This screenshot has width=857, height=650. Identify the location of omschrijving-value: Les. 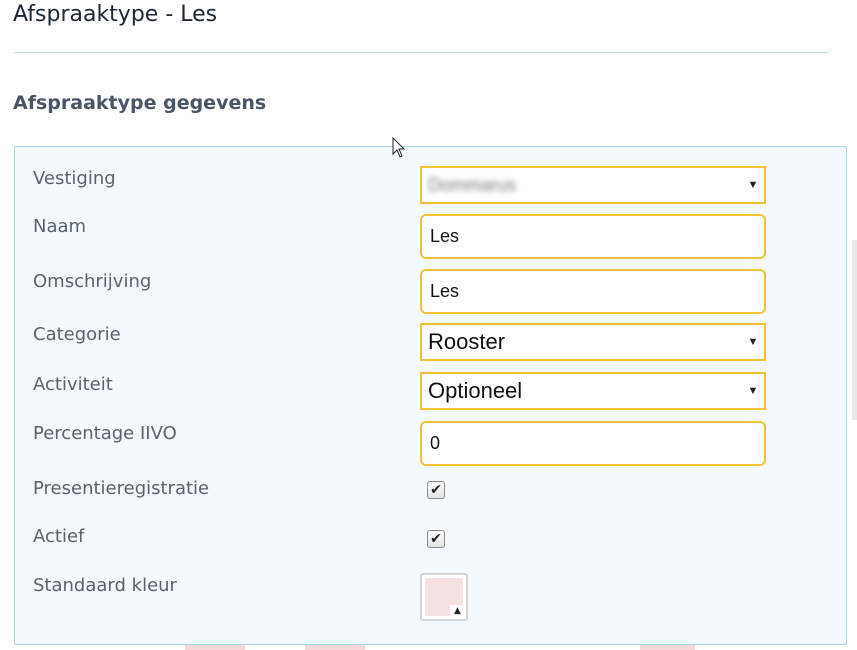
(445, 291).